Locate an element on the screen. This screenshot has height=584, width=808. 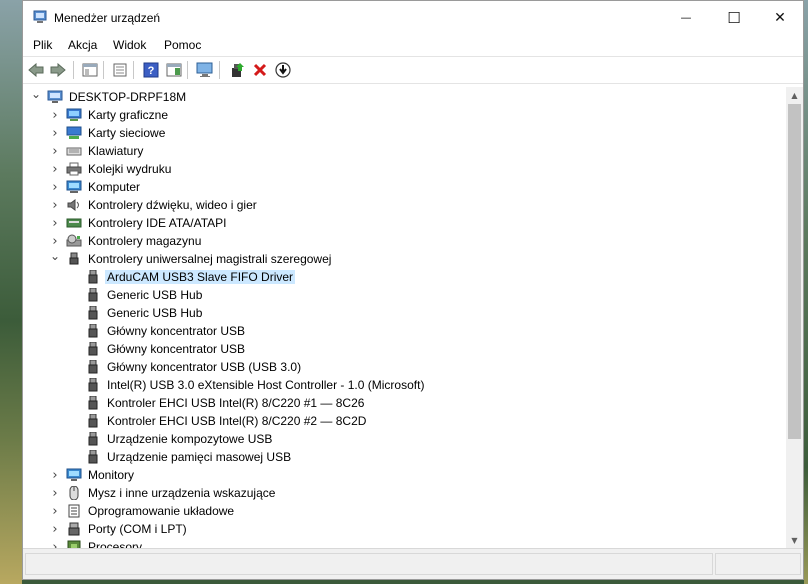
tree-item-label: Kontrolery IDE ATA/ATAPI is located at coordinates (157, 223).